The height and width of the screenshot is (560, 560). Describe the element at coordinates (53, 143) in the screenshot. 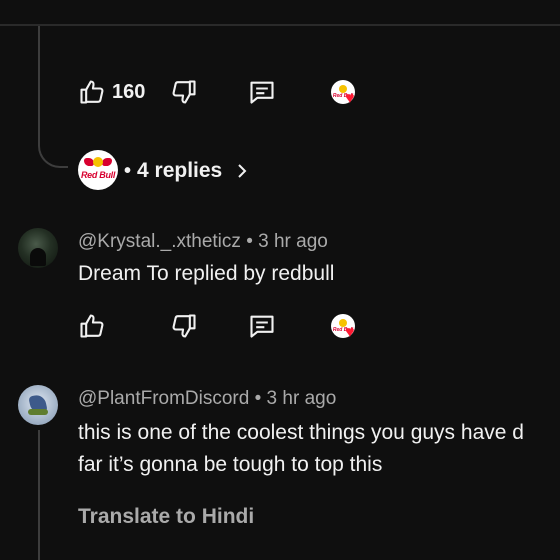

I see `thread-connector` at that location.